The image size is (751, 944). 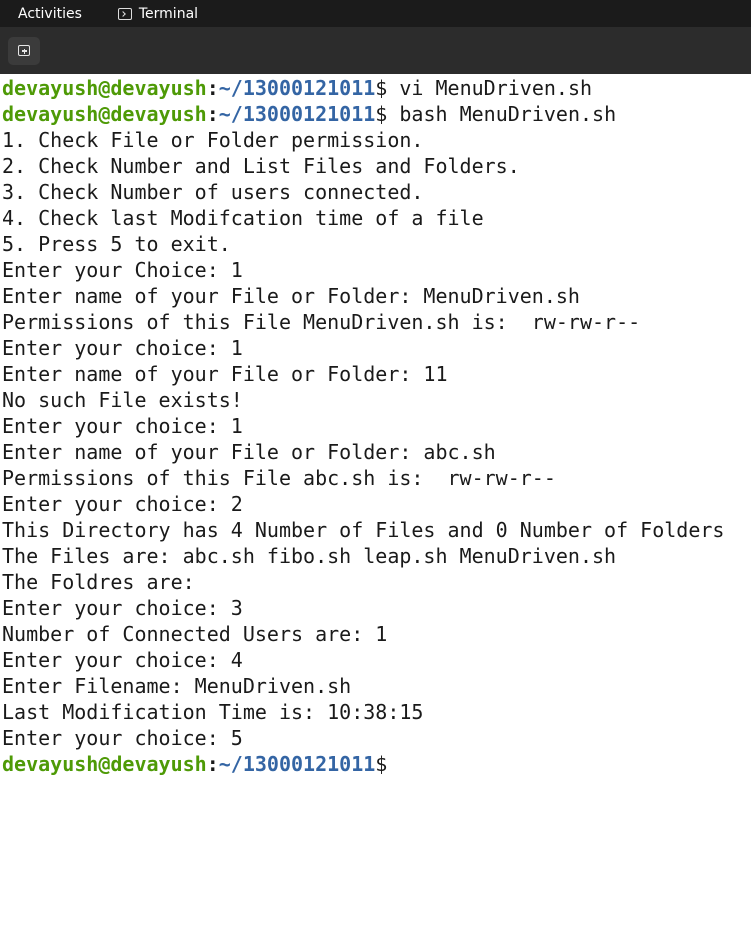 I want to click on app-menu-label: Terminal, so click(x=168, y=13).